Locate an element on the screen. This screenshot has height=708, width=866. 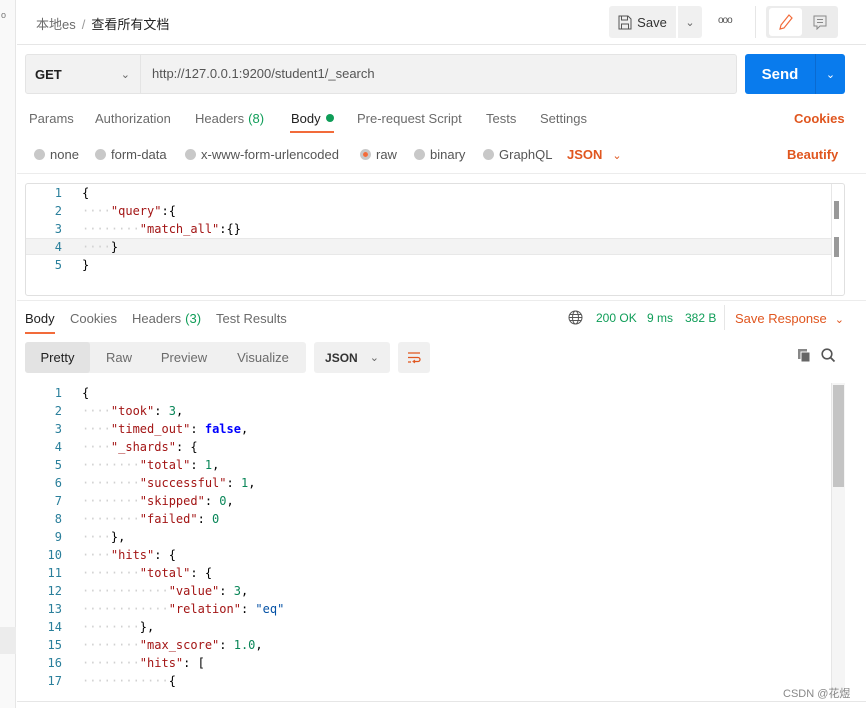
url-input: http://127.0.0.1:9200/student1/_search is located at coordinates (263, 73).